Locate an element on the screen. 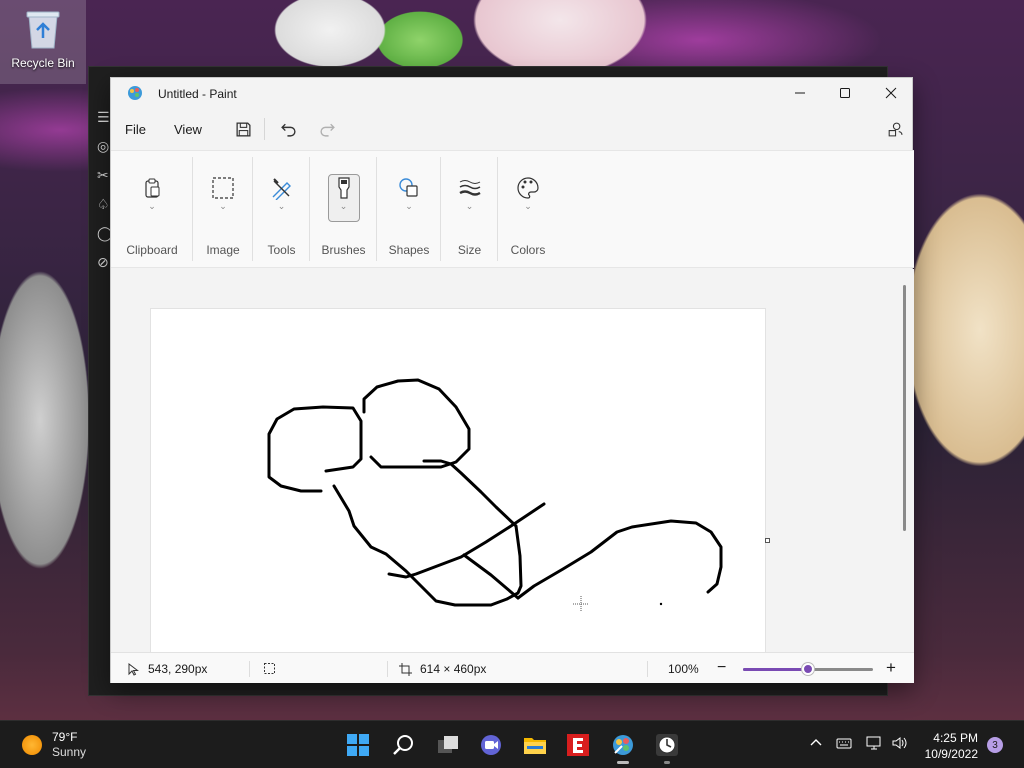  clock-app-button is located at coordinates (667, 746).